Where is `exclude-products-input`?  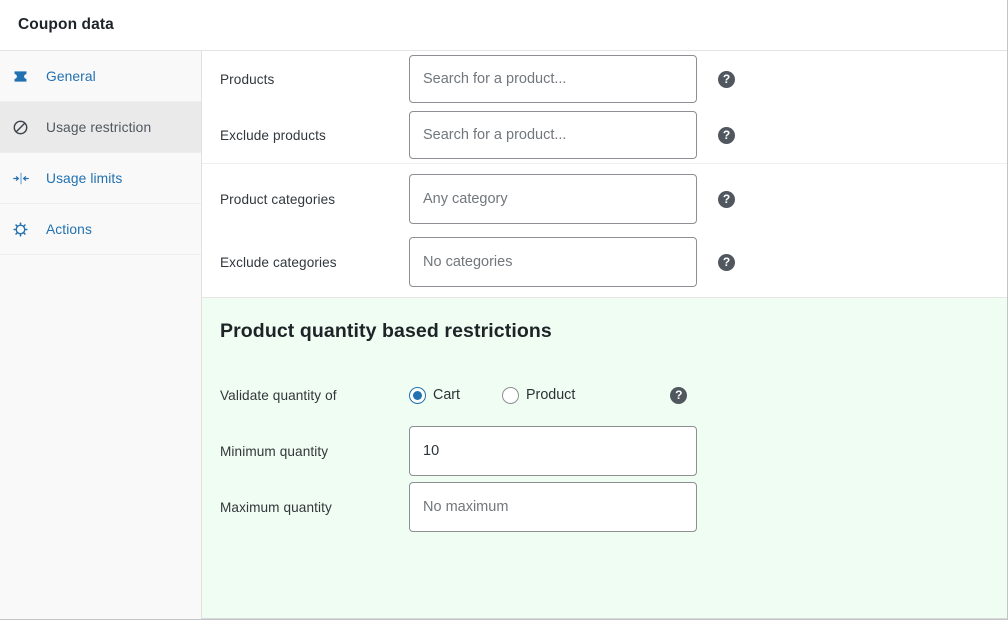
exclude-products-input is located at coordinates (553, 135).